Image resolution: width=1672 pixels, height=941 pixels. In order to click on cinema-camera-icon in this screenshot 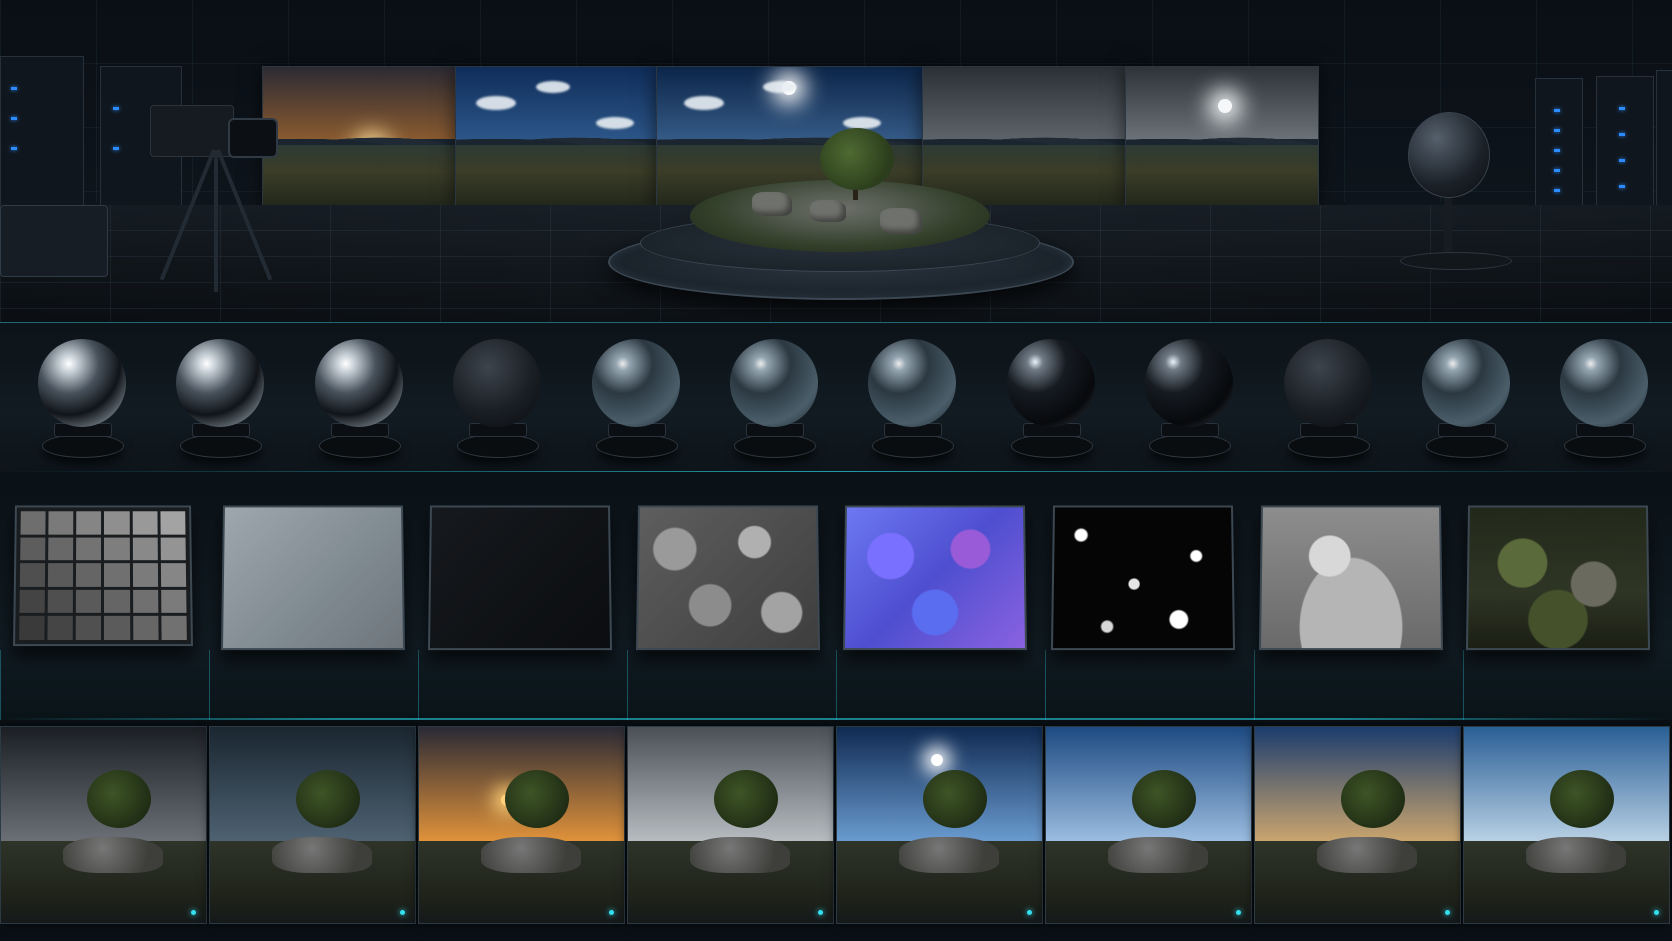, I will do `click(192, 131)`.